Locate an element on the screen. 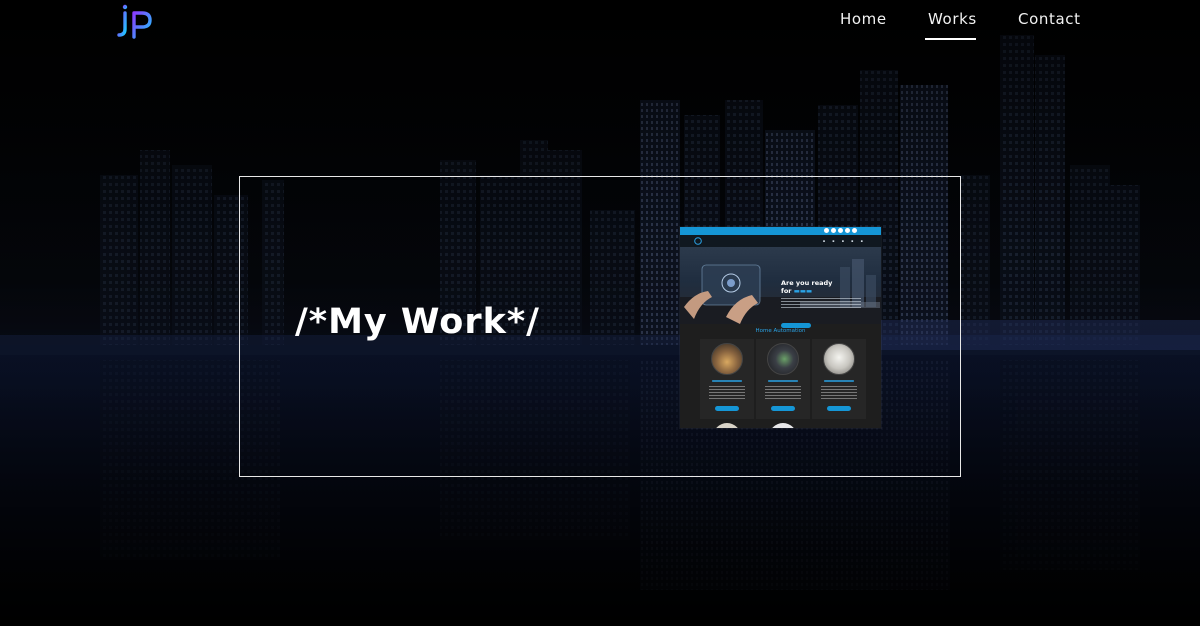  active-nav-indicator is located at coordinates (950, 39).